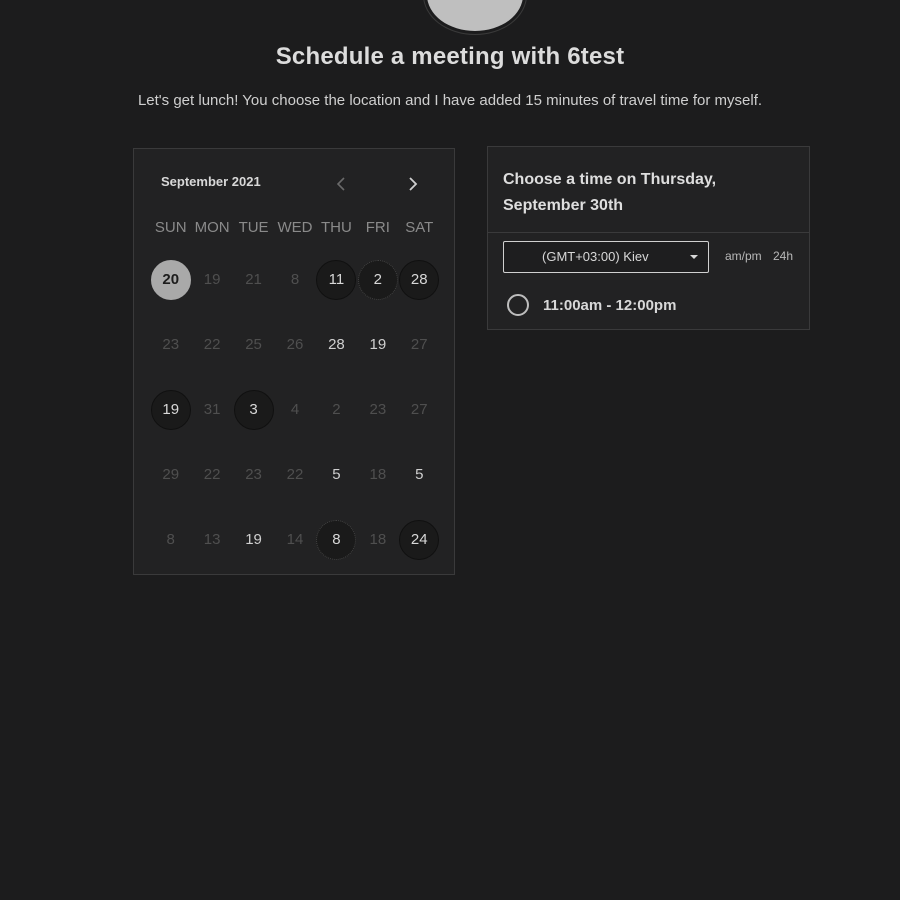 This screenshot has width=900, height=900. I want to click on calendar-day: 26, so click(294, 344).